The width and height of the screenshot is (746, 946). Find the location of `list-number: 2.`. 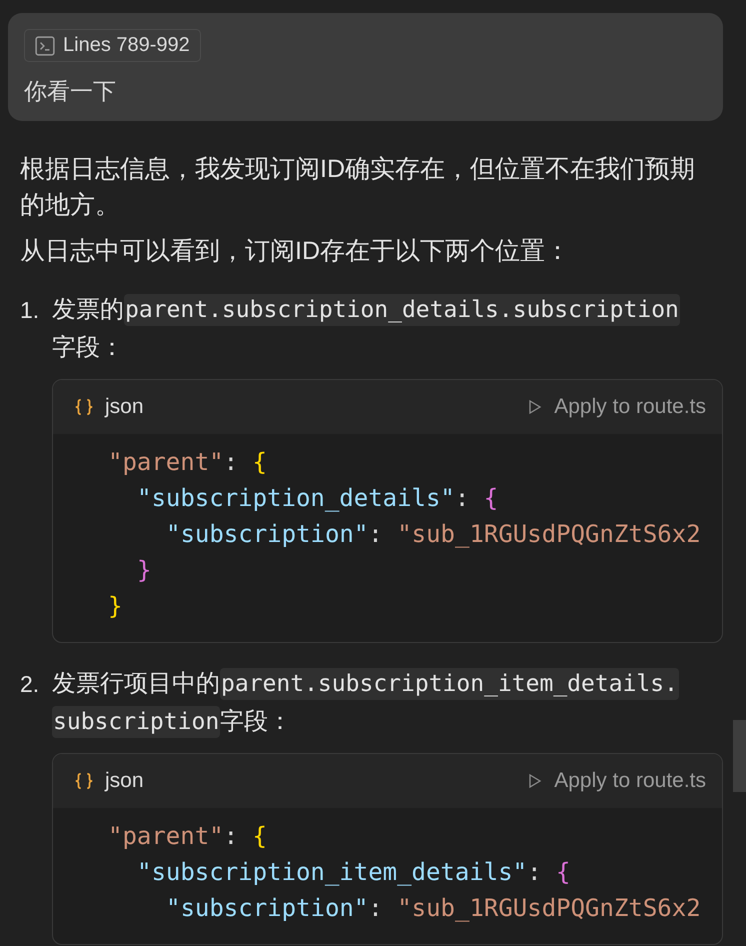

list-number: 2. is located at coordinates (30, 684).